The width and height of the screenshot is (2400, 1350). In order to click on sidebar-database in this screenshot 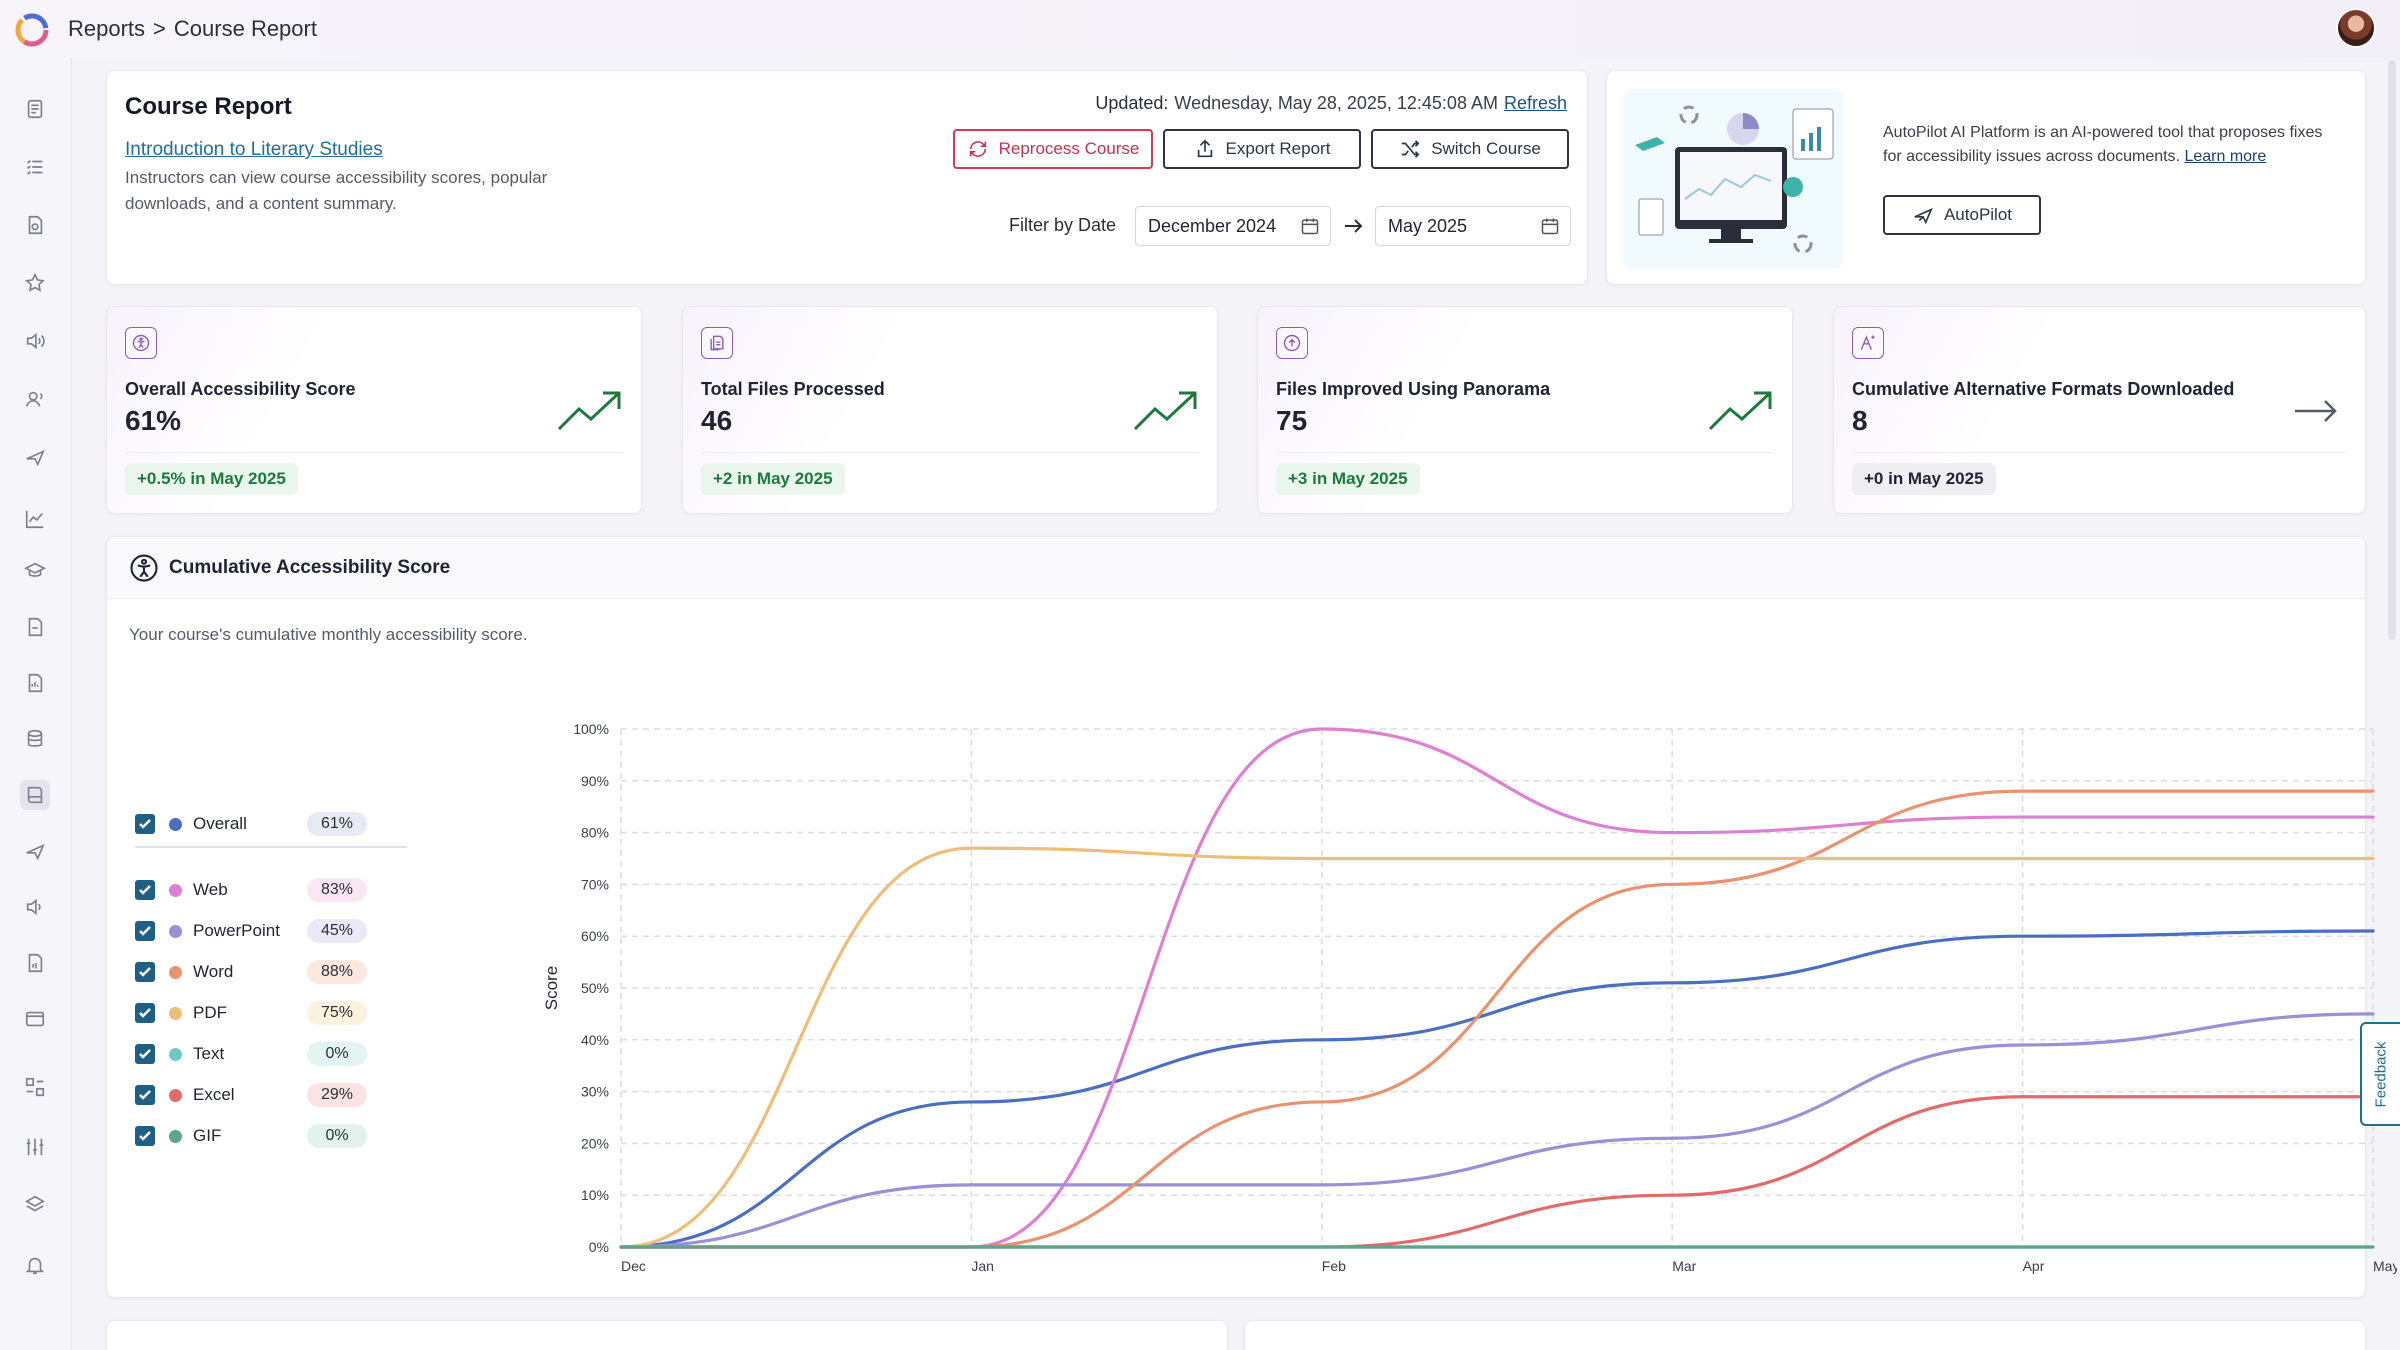, I will do `click(35, 739)`.